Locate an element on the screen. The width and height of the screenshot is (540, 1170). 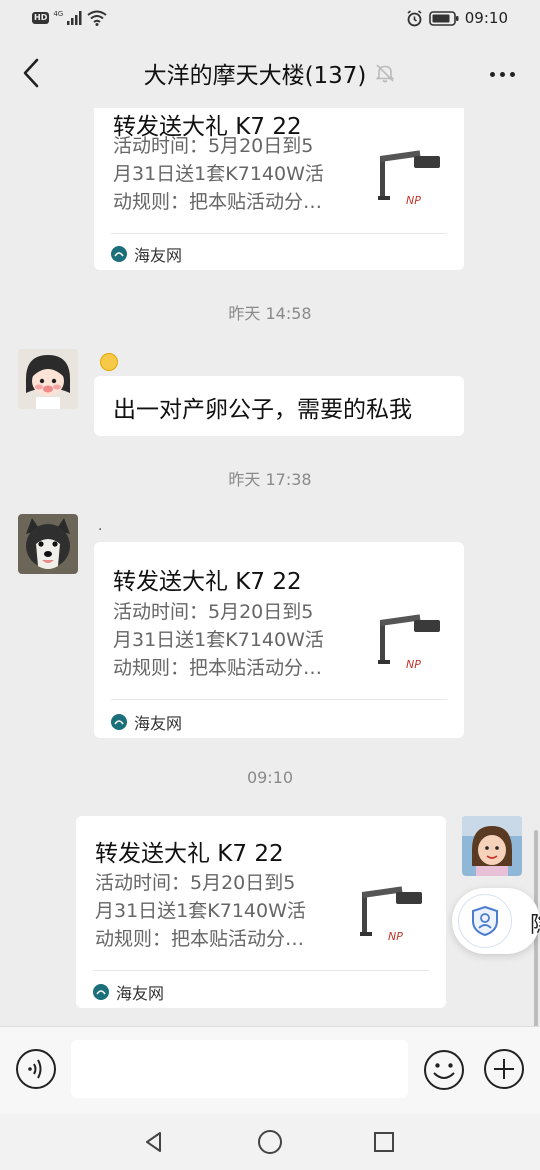
status-bar: HD 4G 09:10 is located at coordinates (270, 19).